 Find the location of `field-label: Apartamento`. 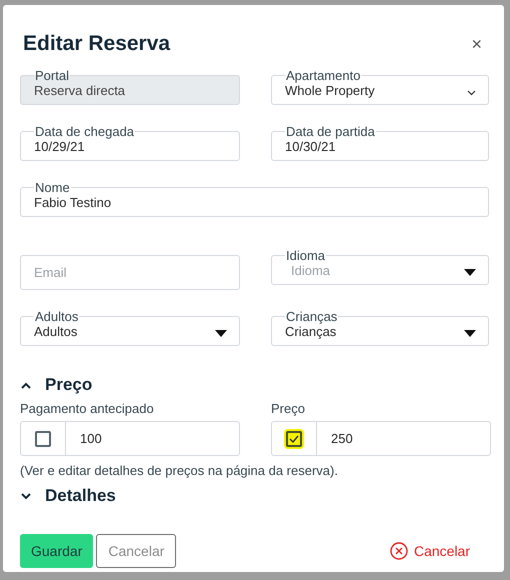

field-label: Apartamento is located at coordinates (323, 75).